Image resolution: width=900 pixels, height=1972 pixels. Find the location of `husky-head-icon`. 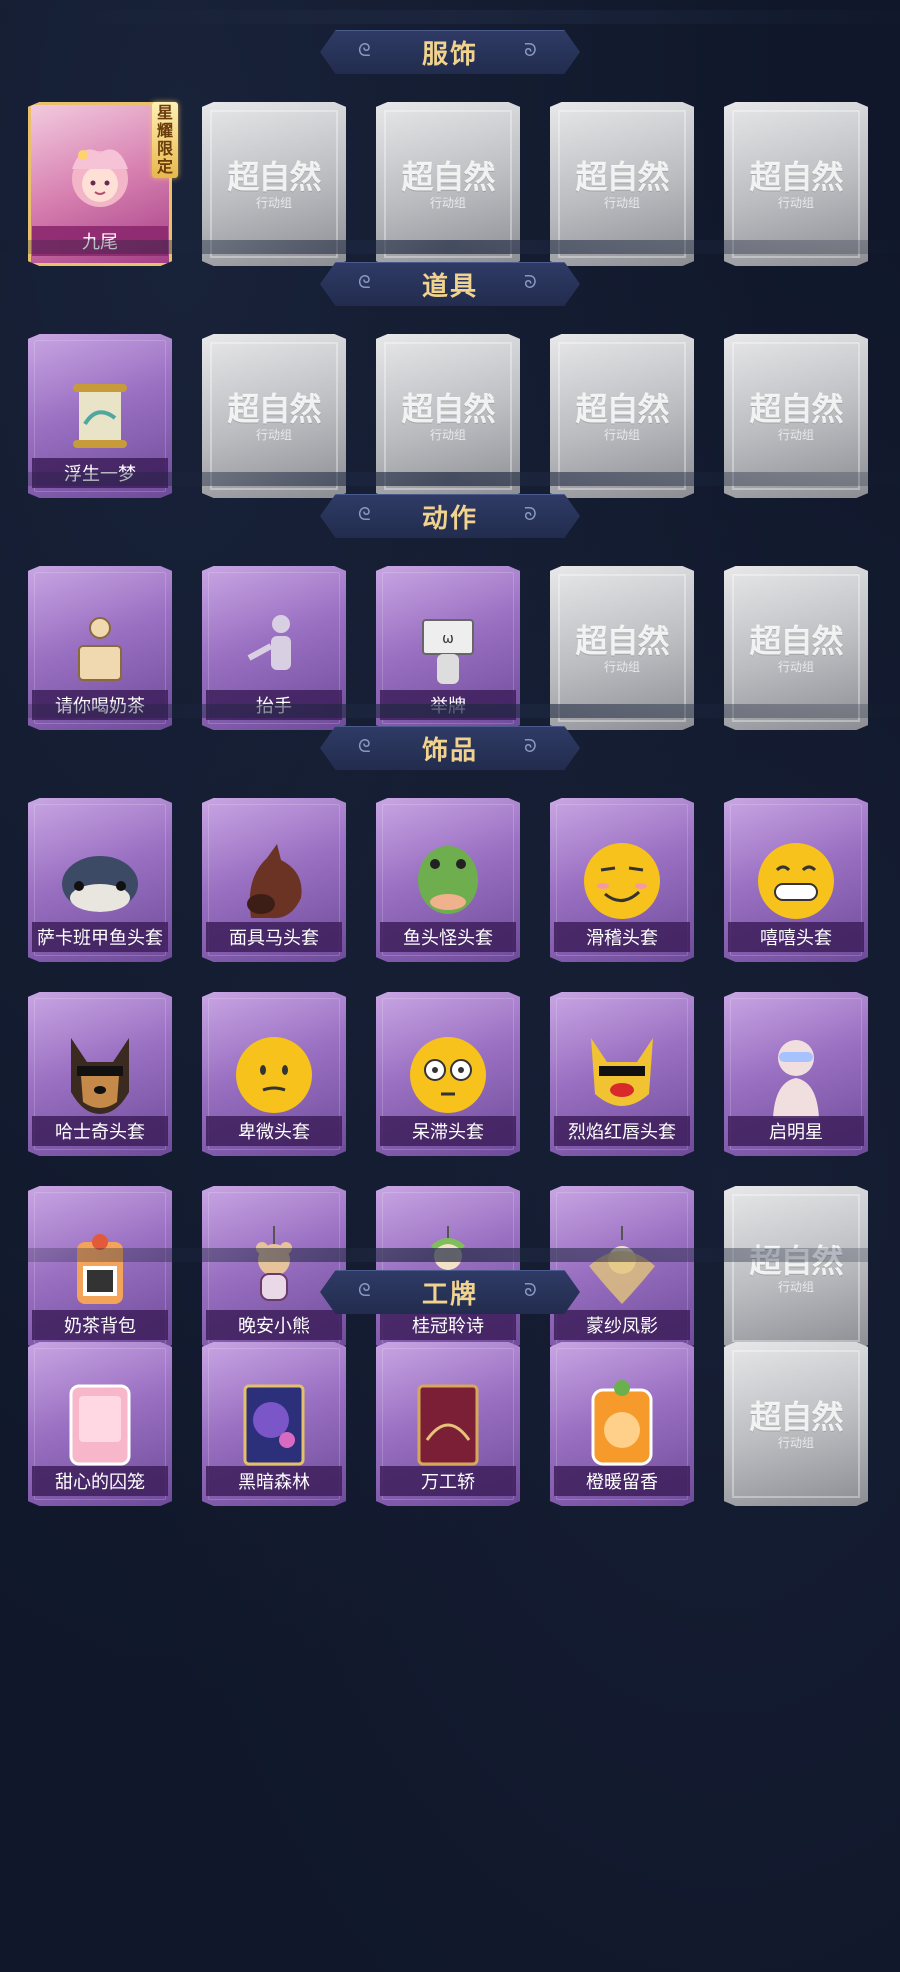

husky-head-icon is located at coordinates (100, 1075).